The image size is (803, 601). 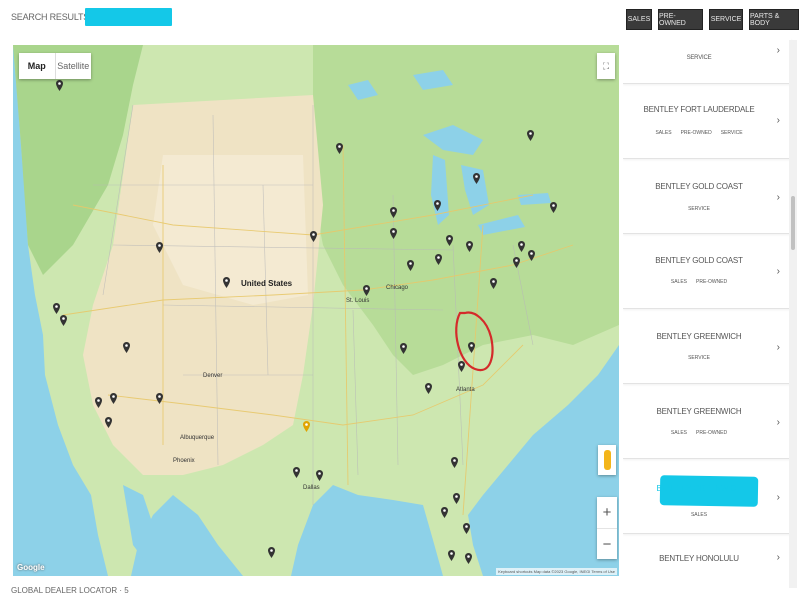 I want to click on result-card: SERVICE ›, so click(x=707, y=61).